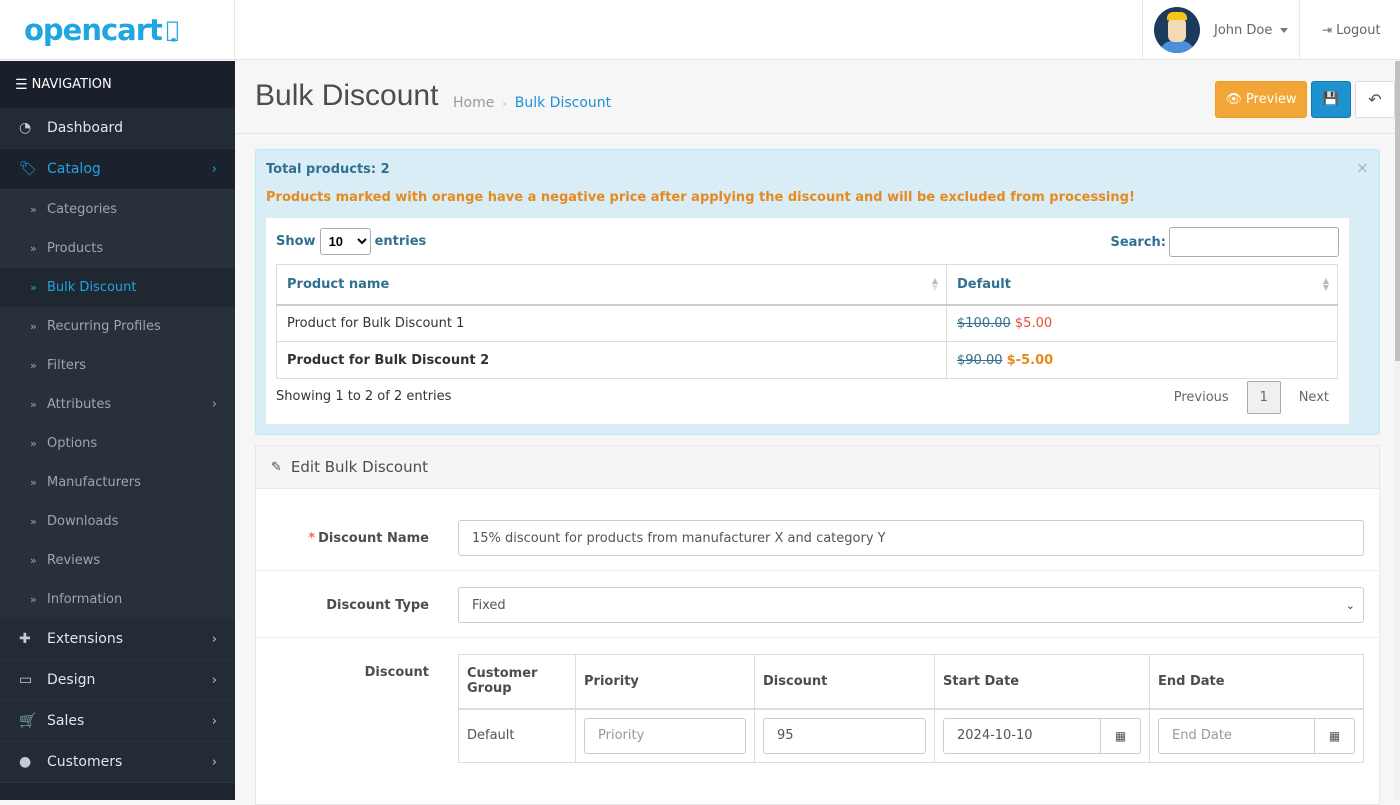  I want to click on sidebar-item-label: Customers, so click(85, 762).